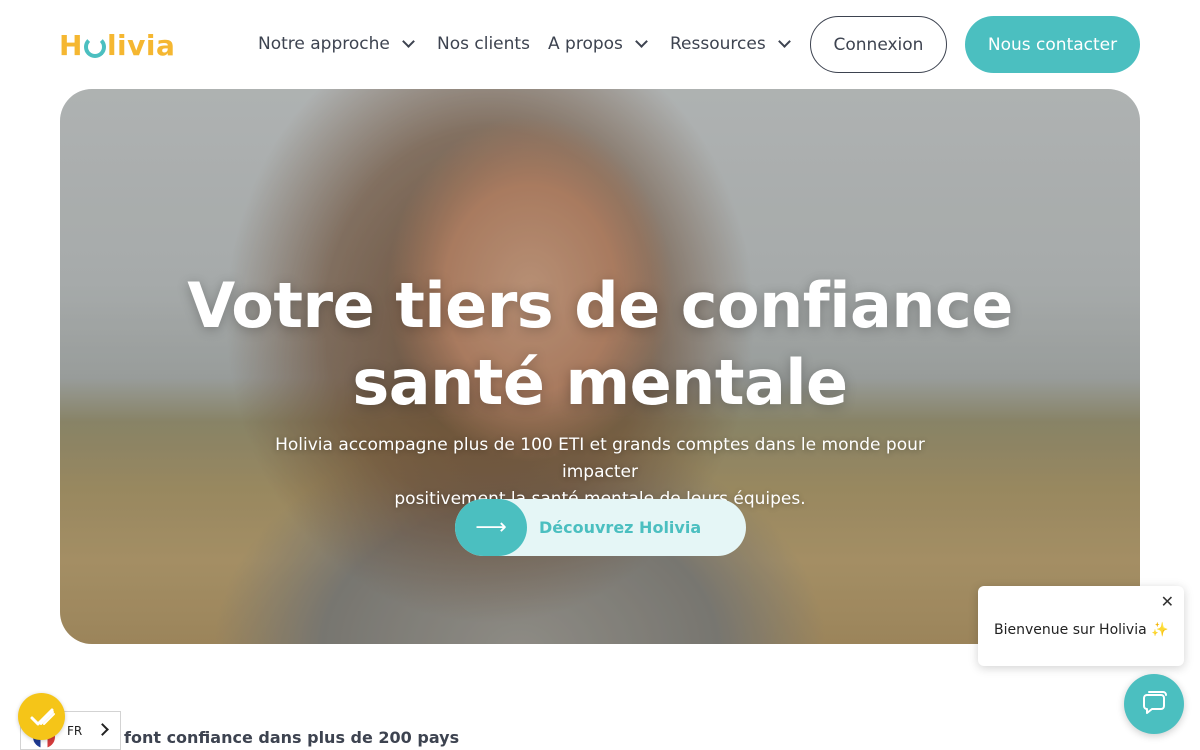 Image resolution: width=1200 pixels, height=750 pixels. I want to click on login-button: Connexion, so click(878, 44).